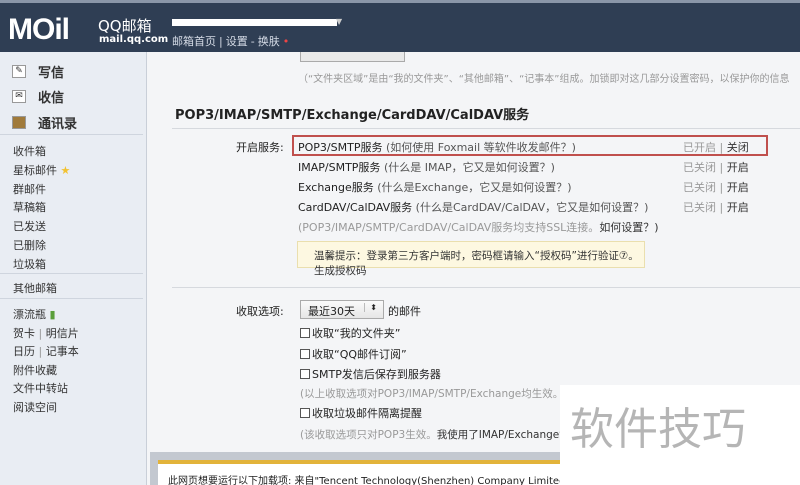 This screenshot has height=485, width=800. I want to click on tip-box: 温馨提示：登录第三方客户端时，密码框请输入“授权码”进行验证⑦。生成授权码, so click(471, 259).